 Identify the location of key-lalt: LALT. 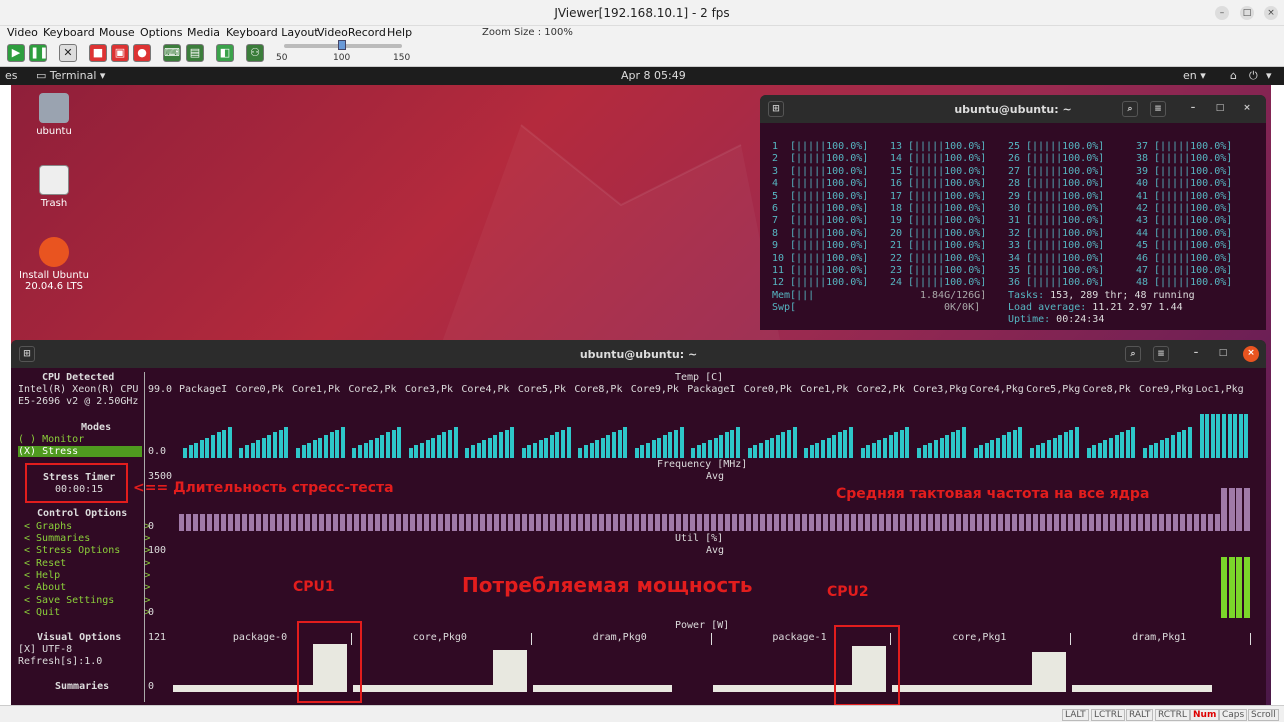
(1075, 715).